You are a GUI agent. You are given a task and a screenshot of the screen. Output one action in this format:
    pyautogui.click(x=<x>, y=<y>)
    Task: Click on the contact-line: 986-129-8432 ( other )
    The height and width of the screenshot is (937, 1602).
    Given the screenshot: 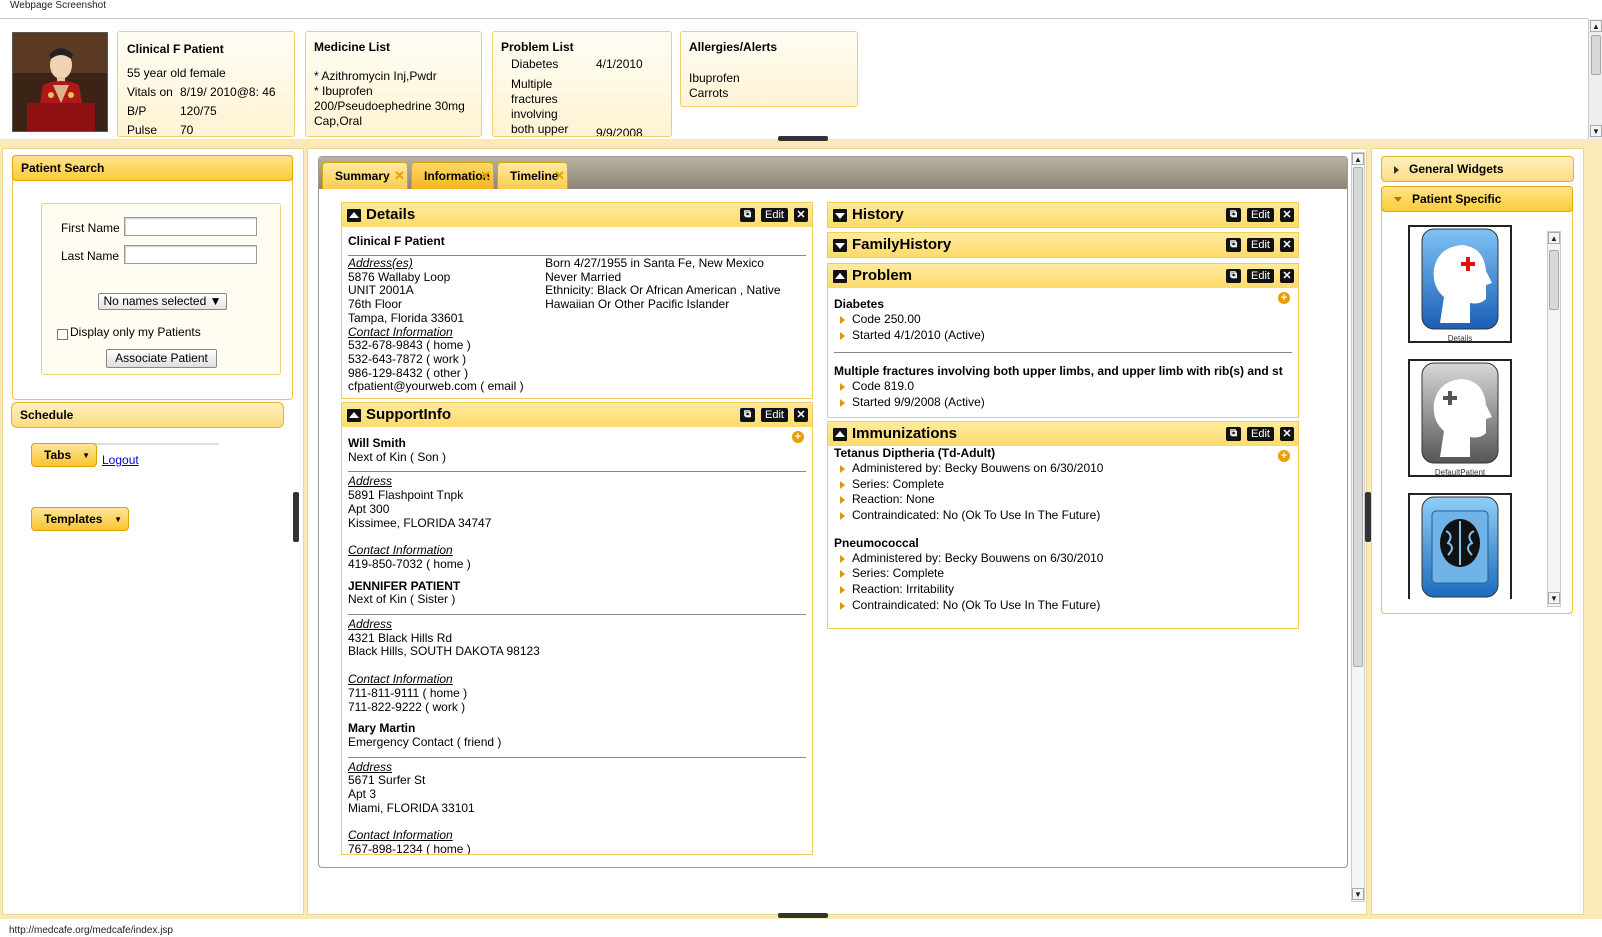 What is the action you would take?
    pyautogui.click(x=408, y=372)
    